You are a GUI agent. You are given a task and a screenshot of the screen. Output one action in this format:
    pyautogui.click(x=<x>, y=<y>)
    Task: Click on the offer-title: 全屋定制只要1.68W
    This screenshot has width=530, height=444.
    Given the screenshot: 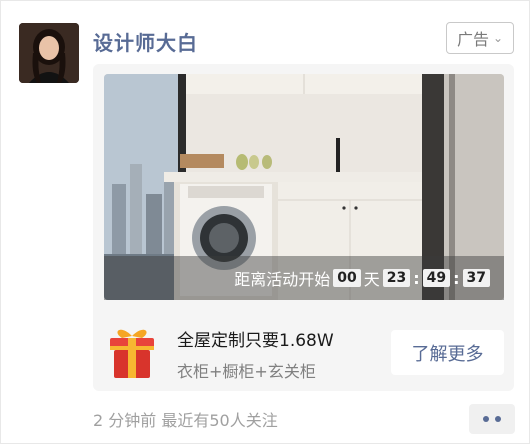 What is the action you would take?
    pyautogui.click(x=255, y=341)
    